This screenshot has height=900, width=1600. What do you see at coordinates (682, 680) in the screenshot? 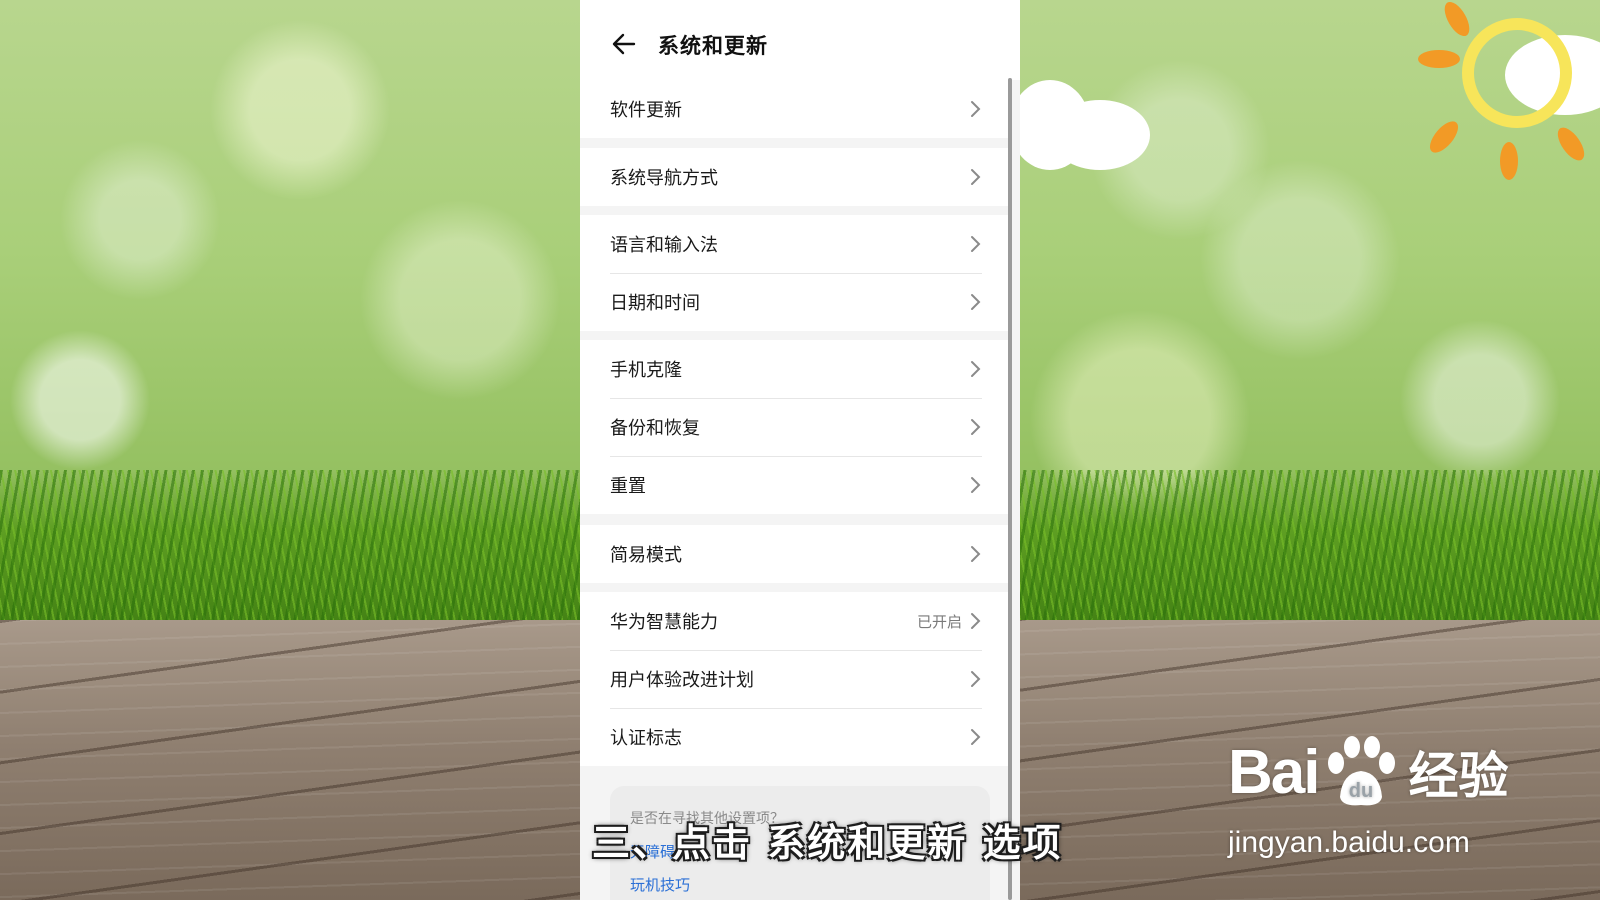
I see `settings-item-label: 用户体验改进计划` at bounding box center [682, 680].